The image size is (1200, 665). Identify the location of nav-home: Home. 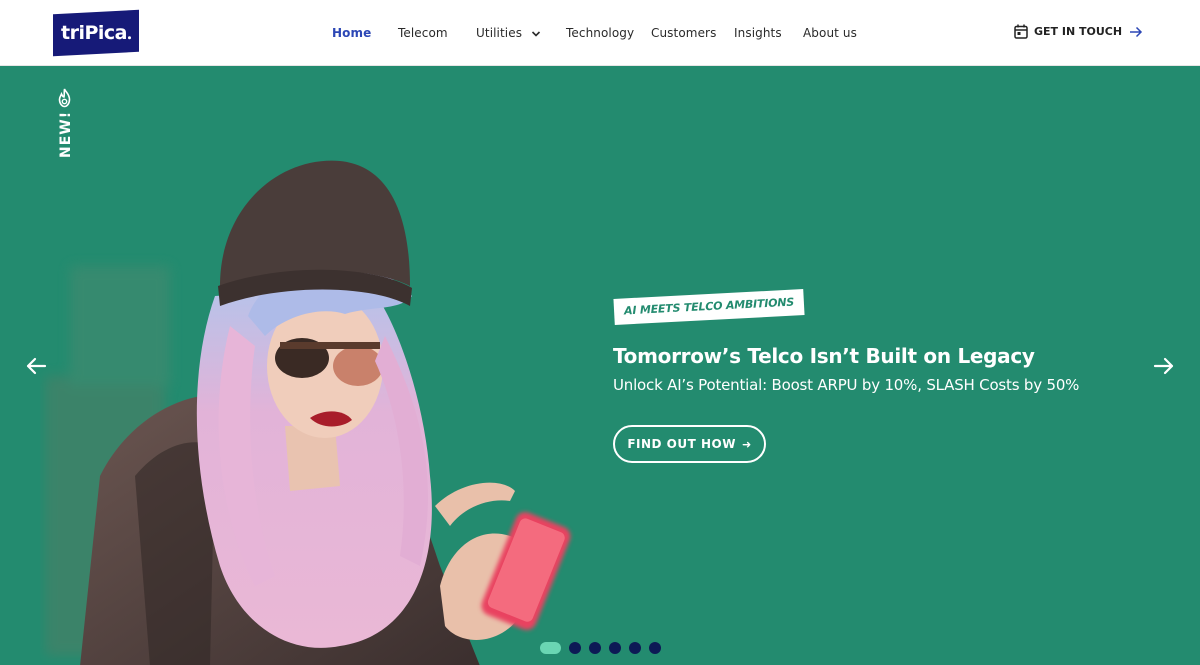
(351, 33).